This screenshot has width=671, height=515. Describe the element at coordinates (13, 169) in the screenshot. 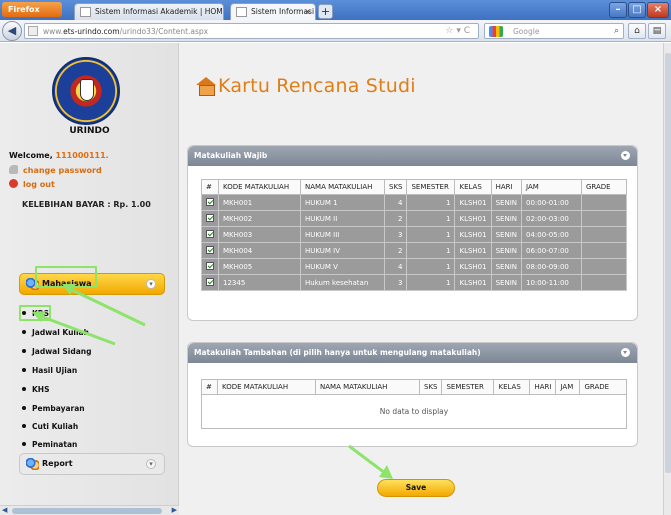

I see `key-icon` at that location.